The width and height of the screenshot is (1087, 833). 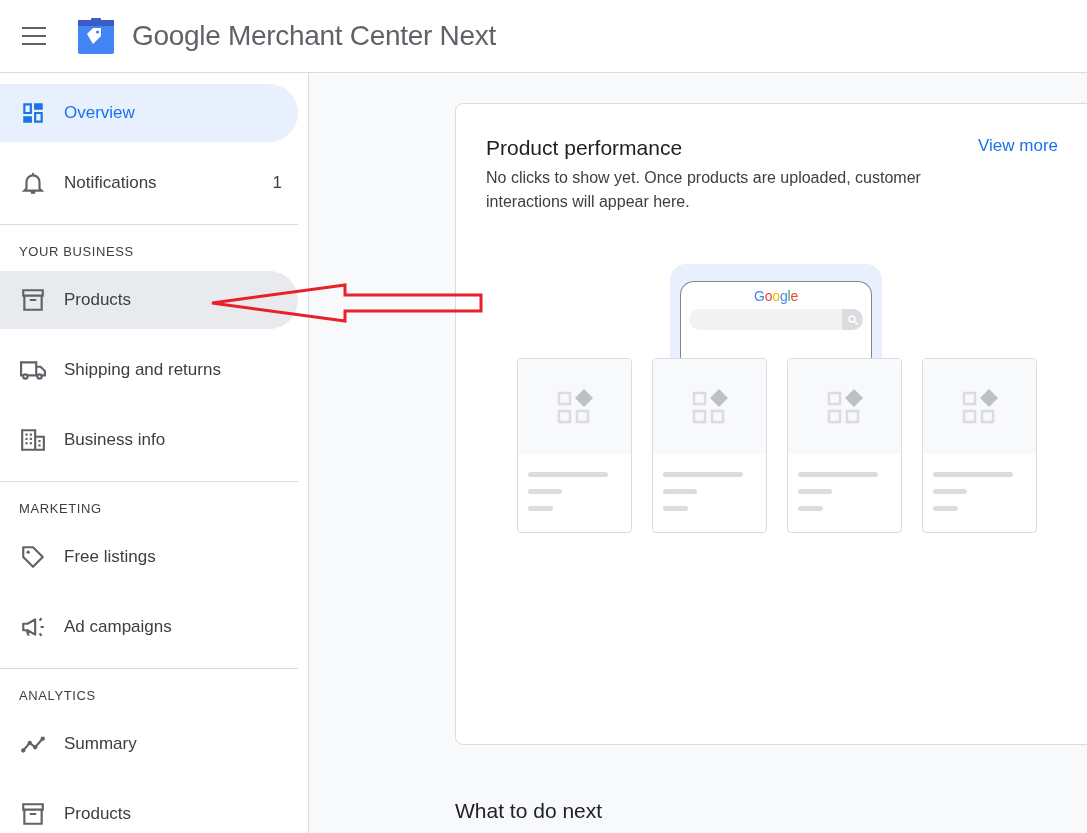 I want to click on empty-state-message: No clicks to show yet. Once products are uploaded, customer interactions will appear here., so click(x=704, y=190).